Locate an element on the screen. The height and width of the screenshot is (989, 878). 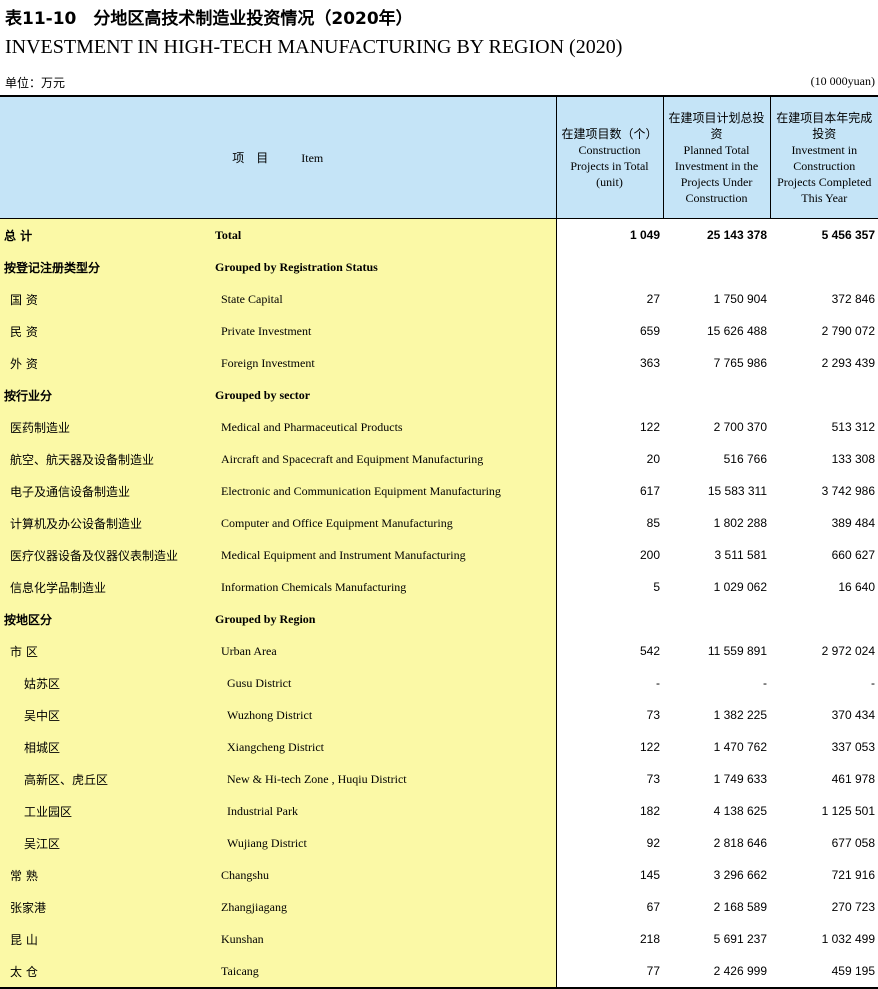
cell-planned-investment: 5 691 237 is located at coordinates (740, 939).